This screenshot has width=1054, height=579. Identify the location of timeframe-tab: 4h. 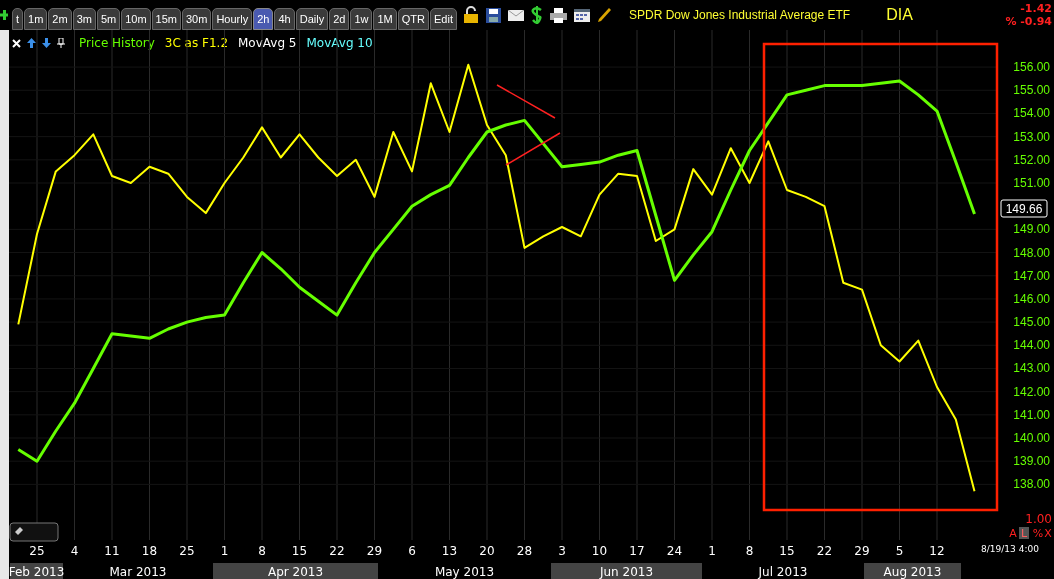
(284, 19).